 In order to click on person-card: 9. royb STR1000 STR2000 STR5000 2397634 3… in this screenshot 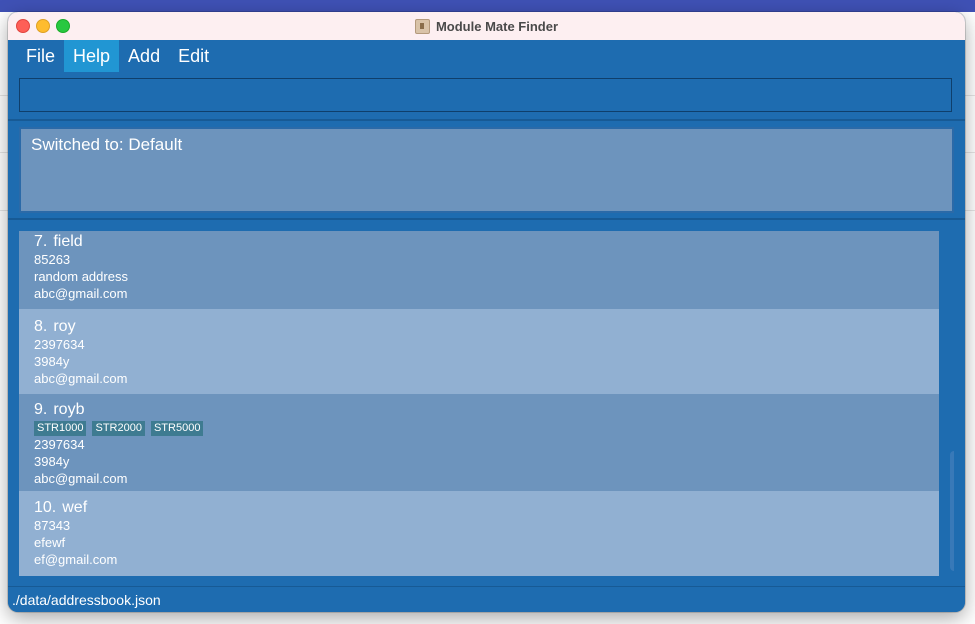, I will do `click(479, 442)`.